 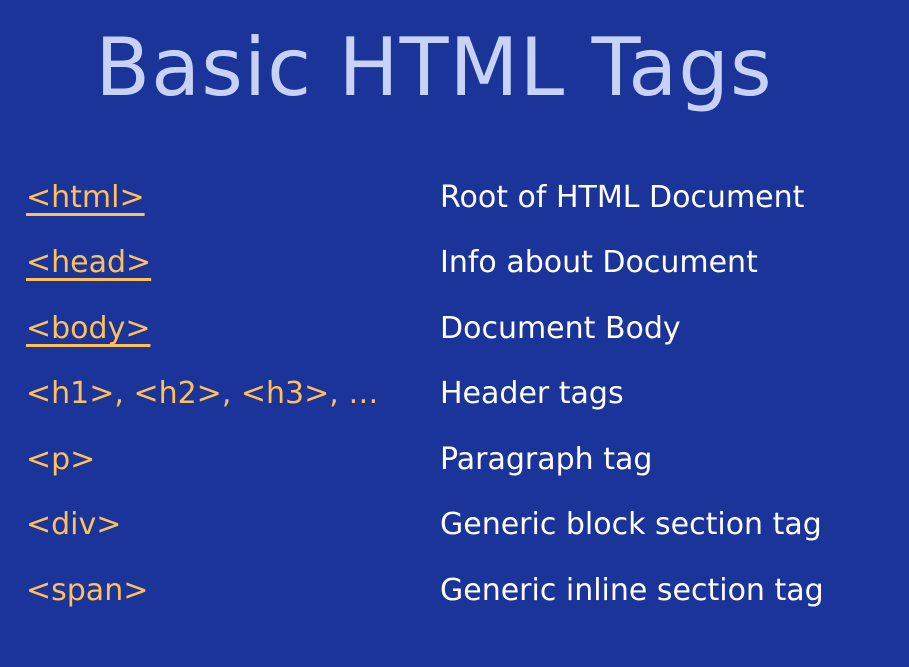 What do you see at coordinates (233, 263) in the screenshot?
I see `tag-link-head: <head>` at bounding box center [233, 263].